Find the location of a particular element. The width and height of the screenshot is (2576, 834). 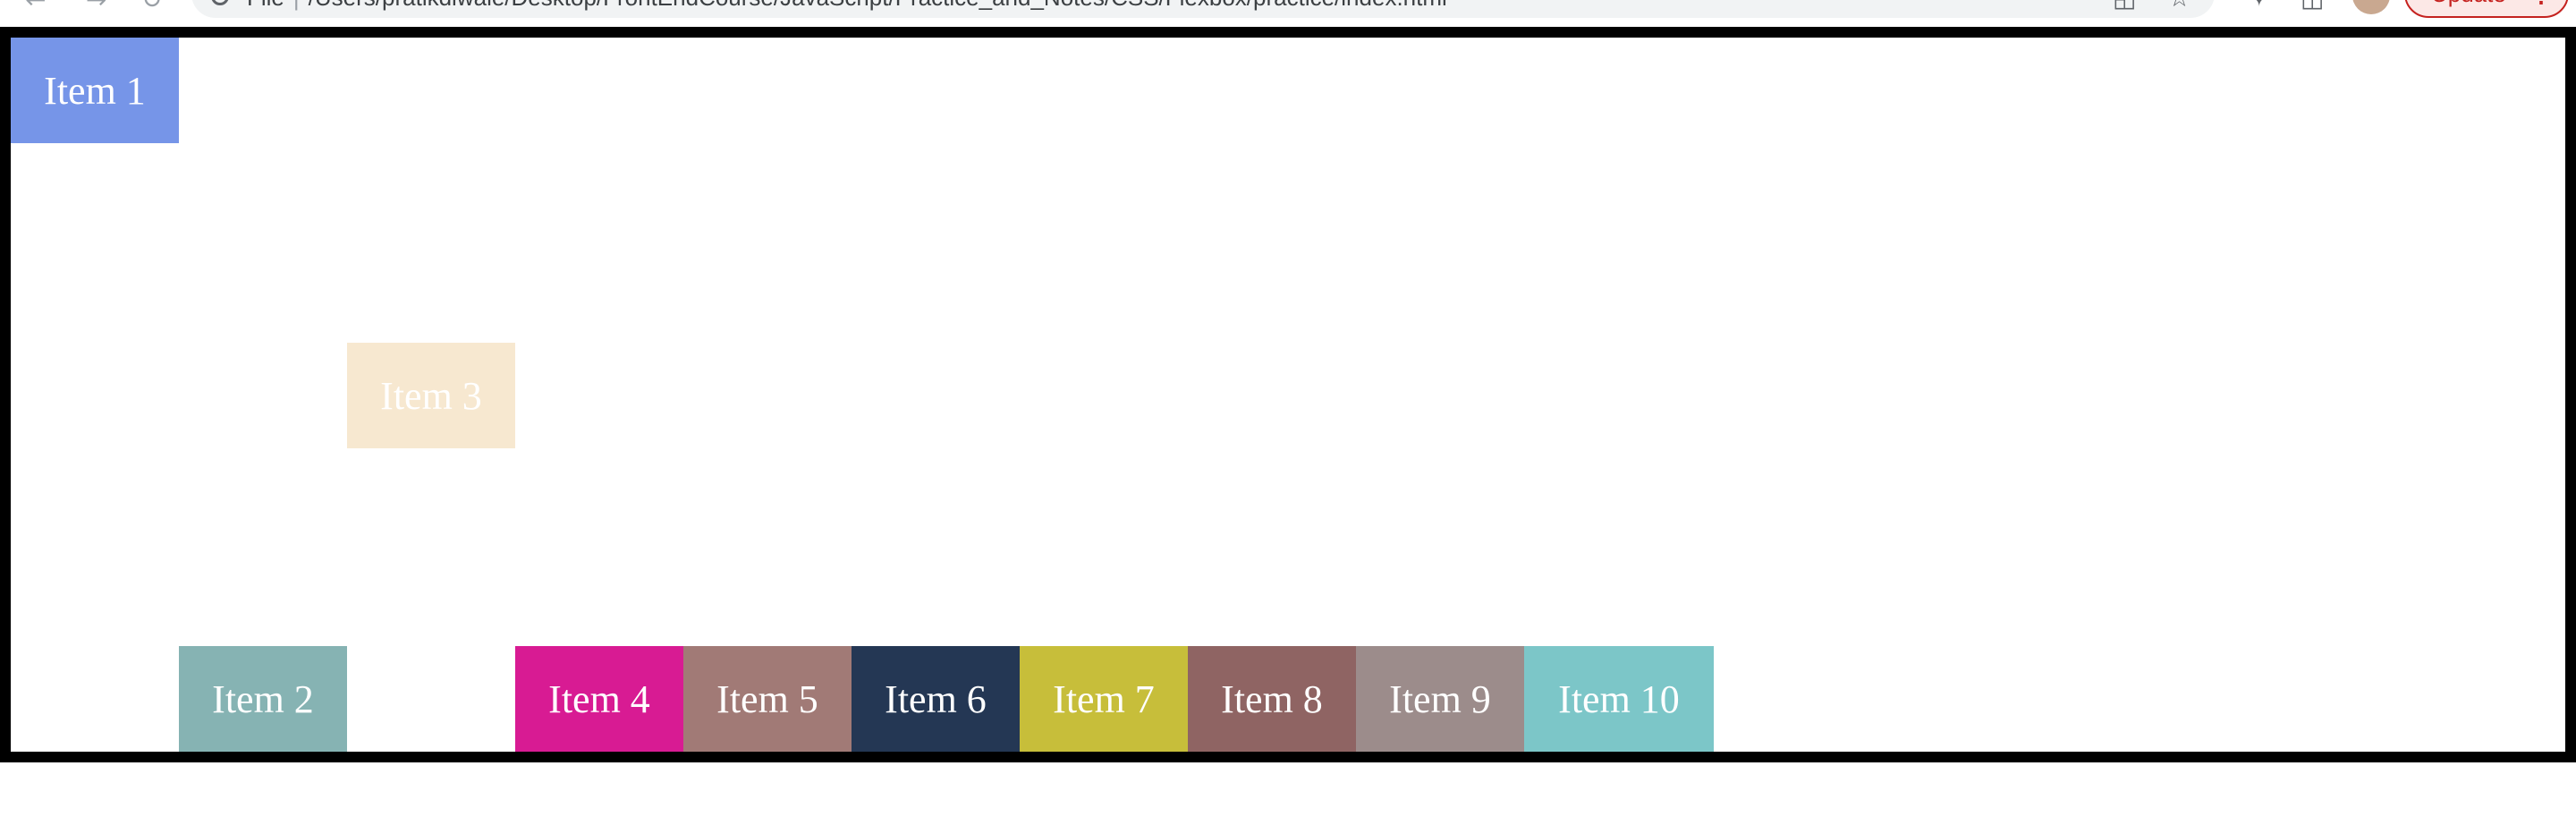

item-label: Item 1 is located at coordinates (95, 90).